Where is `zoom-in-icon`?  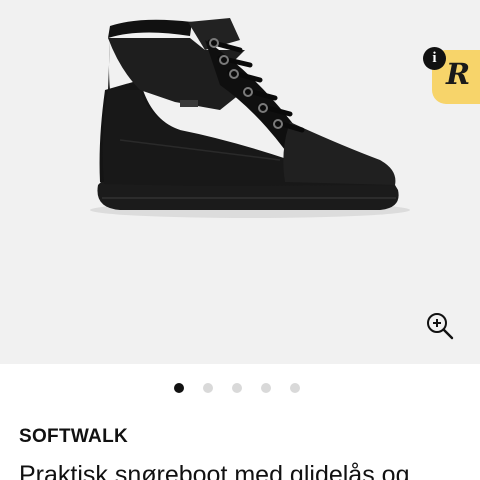
zoom-in-icon is located at coordinates (440, 326).